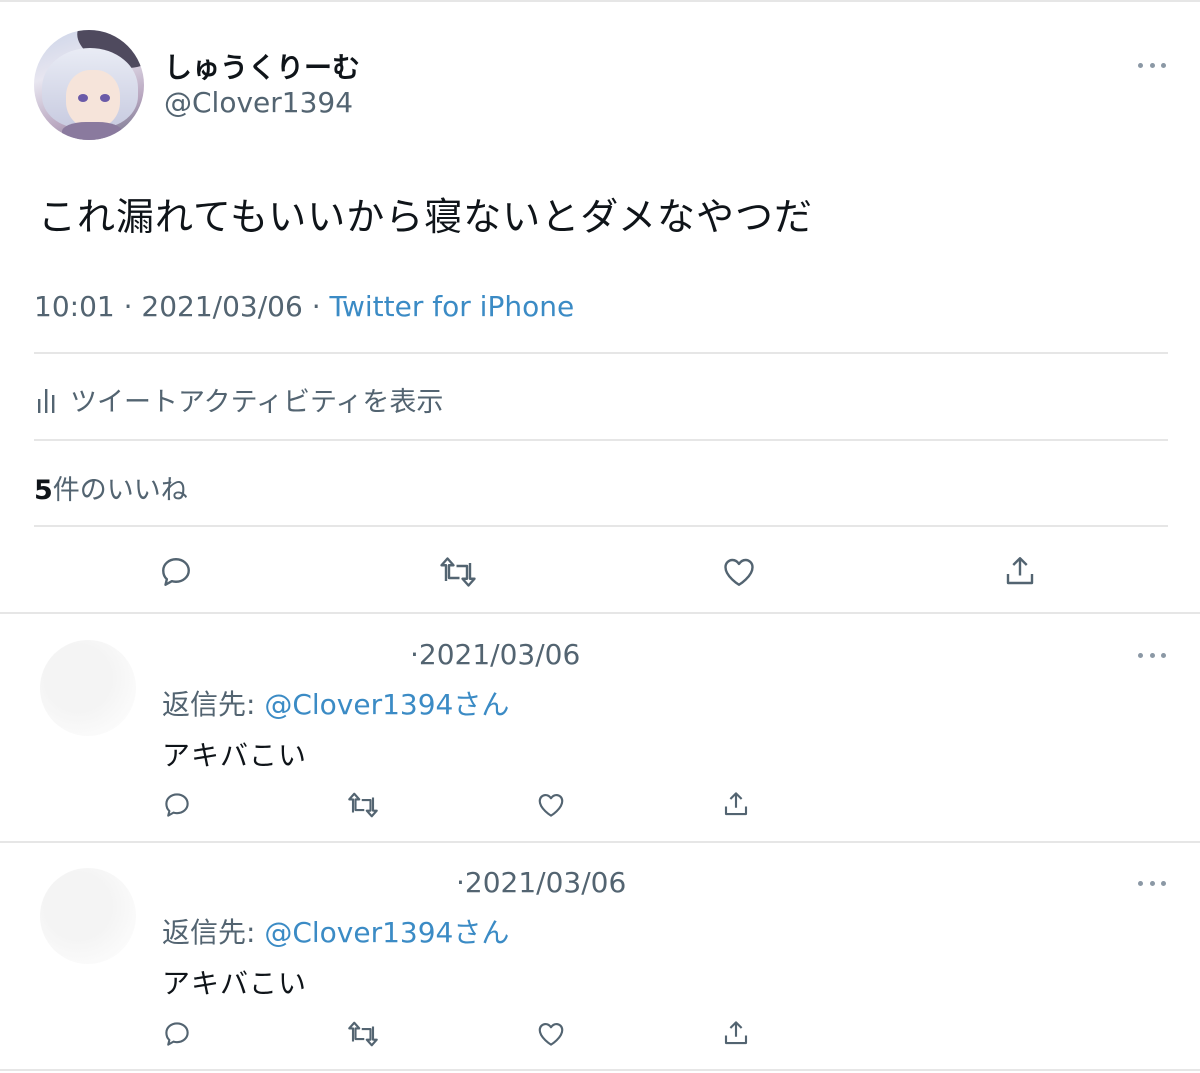  Describe the element at coordinates (120, 490) in the screenshot. I see `likes-label: 件のいいね` at that location.